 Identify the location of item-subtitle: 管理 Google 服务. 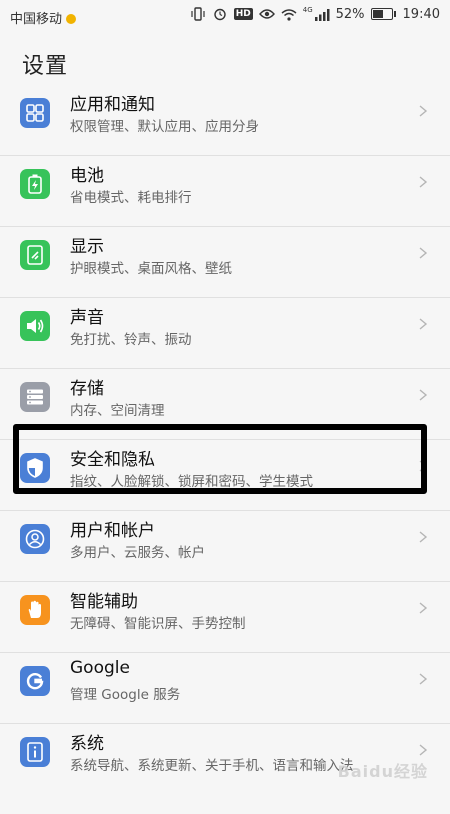
(125, 695).